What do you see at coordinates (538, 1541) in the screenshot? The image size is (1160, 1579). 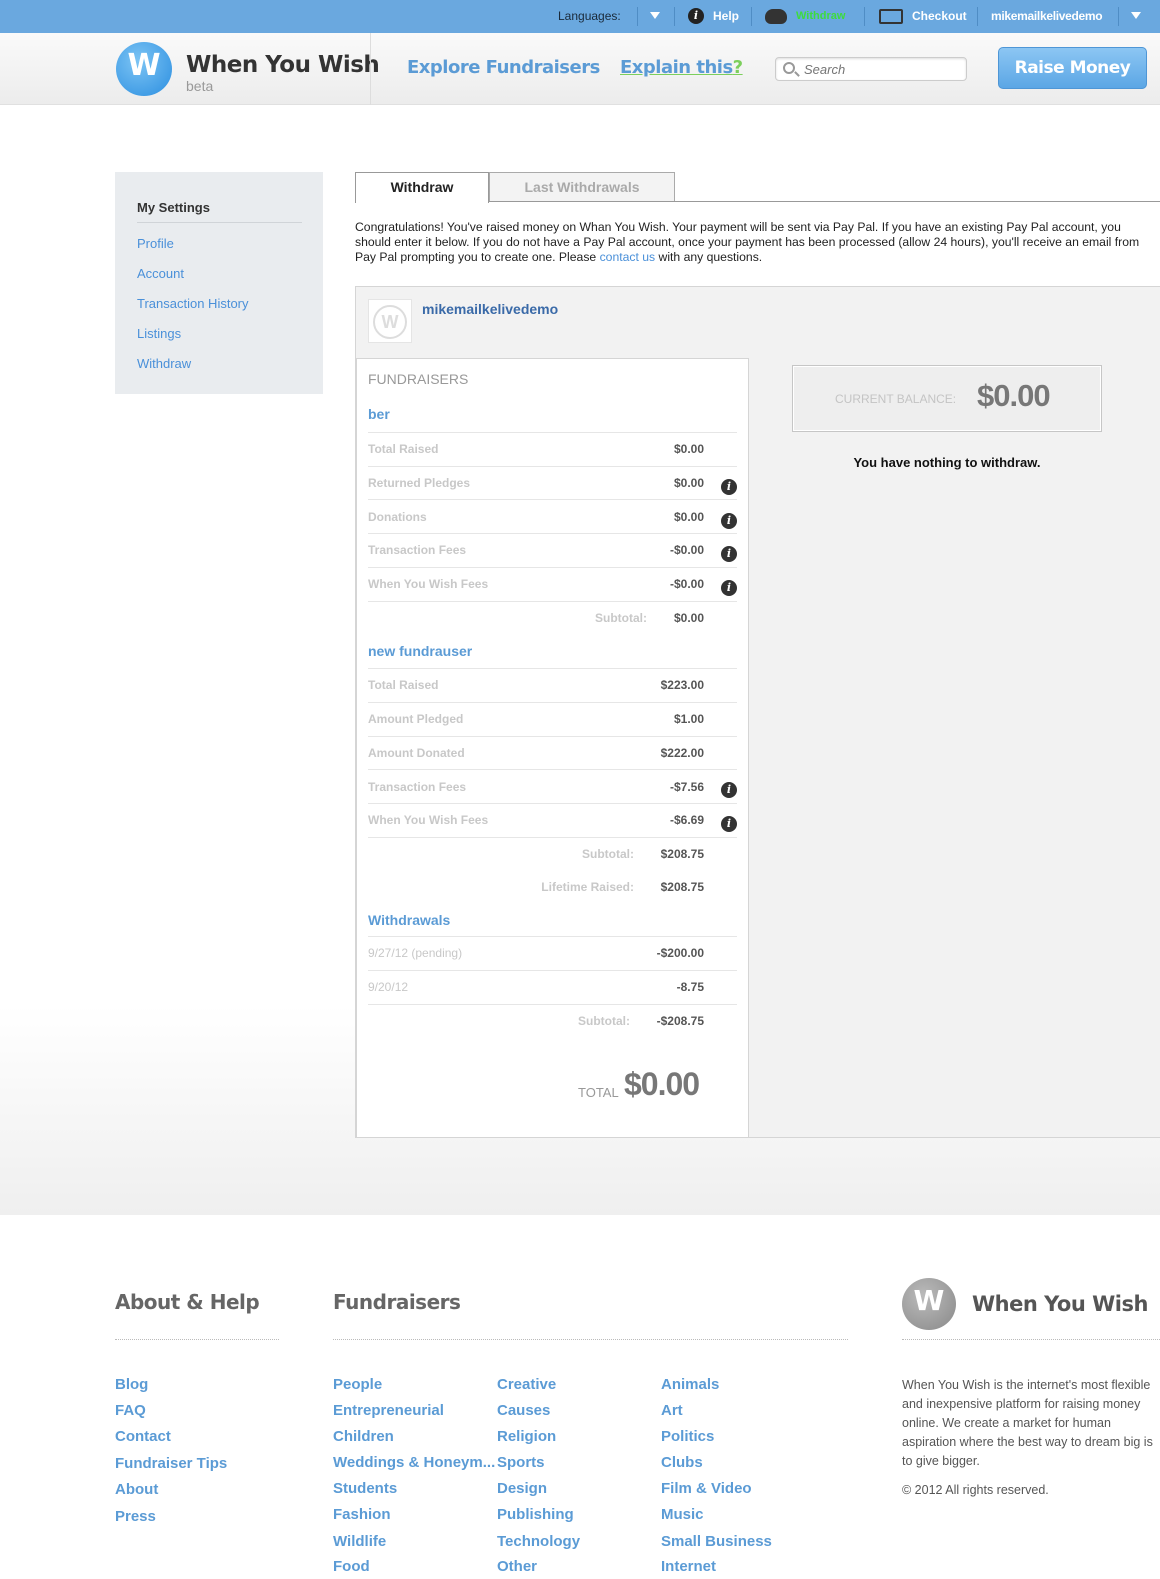 I see `footer-category-link: Technology` at bounding box center [538, 1541].